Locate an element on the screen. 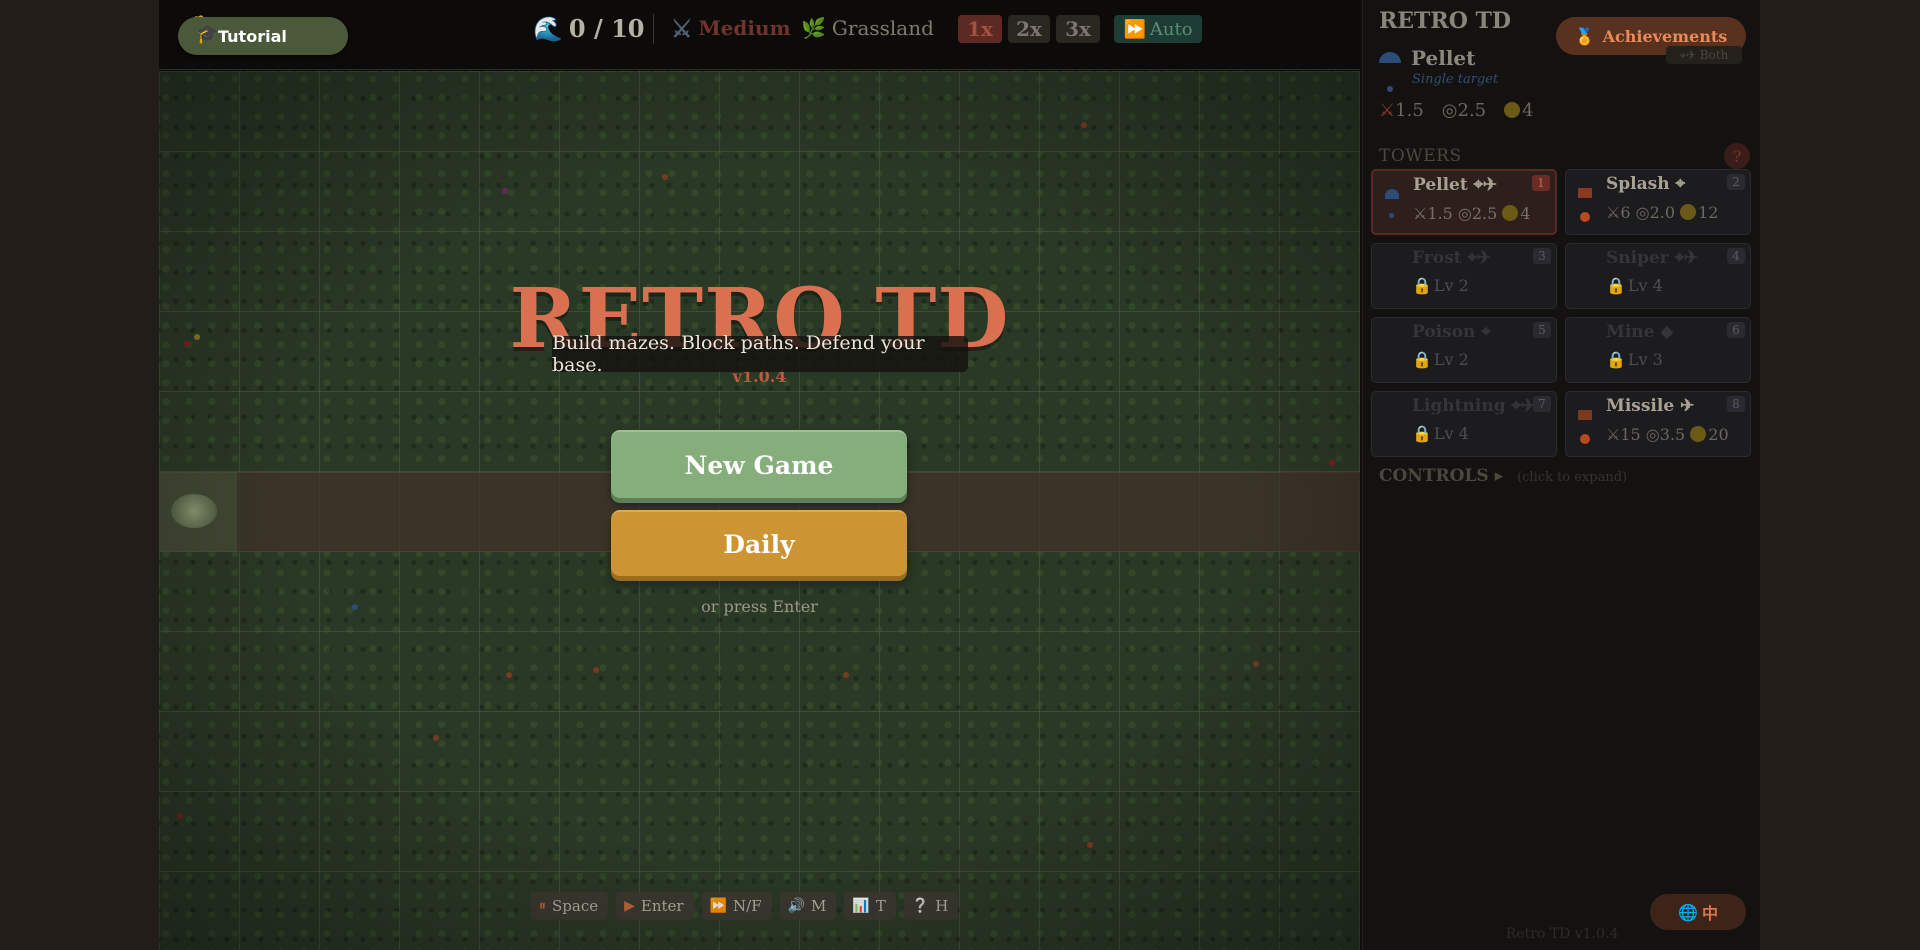  speed-2x-button: 2x is located at coordinates (1029, 29).